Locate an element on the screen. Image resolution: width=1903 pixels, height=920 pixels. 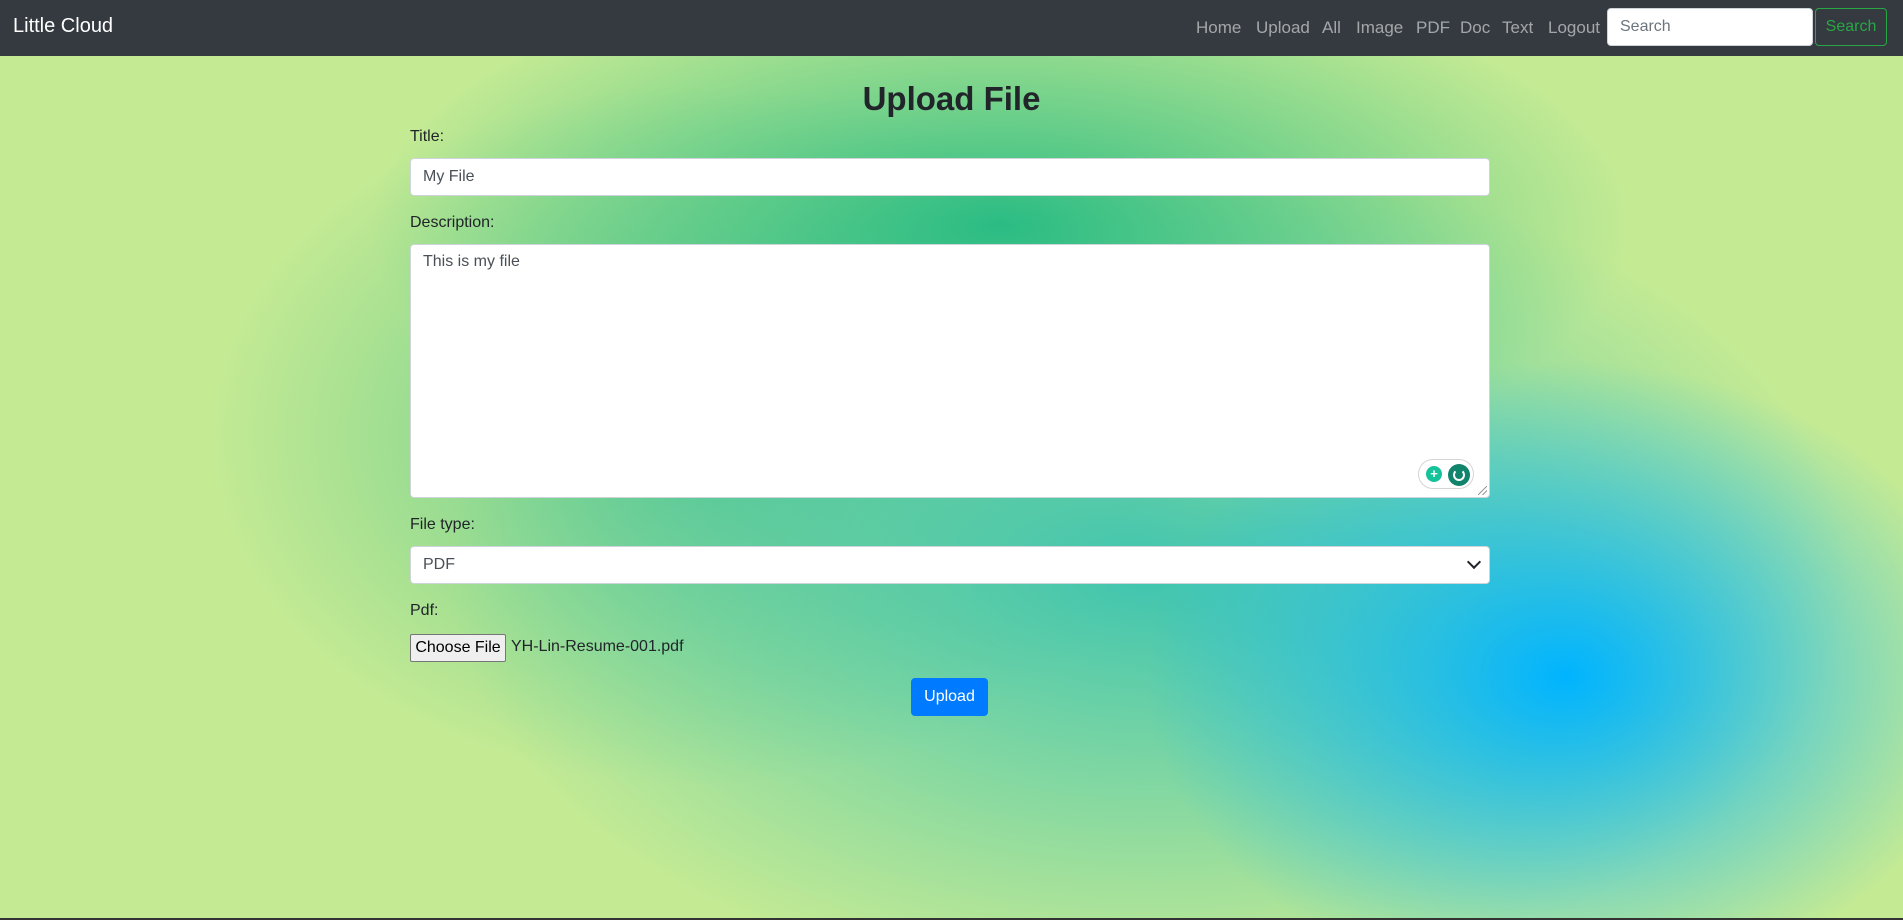
nav-link-upload: Upload is located at coordinates (1283, 28).